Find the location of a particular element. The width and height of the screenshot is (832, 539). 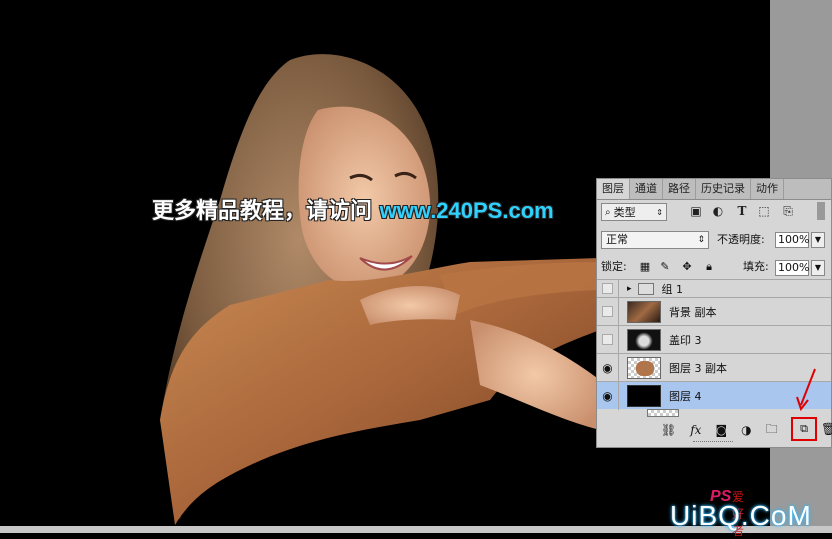

tab-layers: 图层 is located at coordinates (613, 189).